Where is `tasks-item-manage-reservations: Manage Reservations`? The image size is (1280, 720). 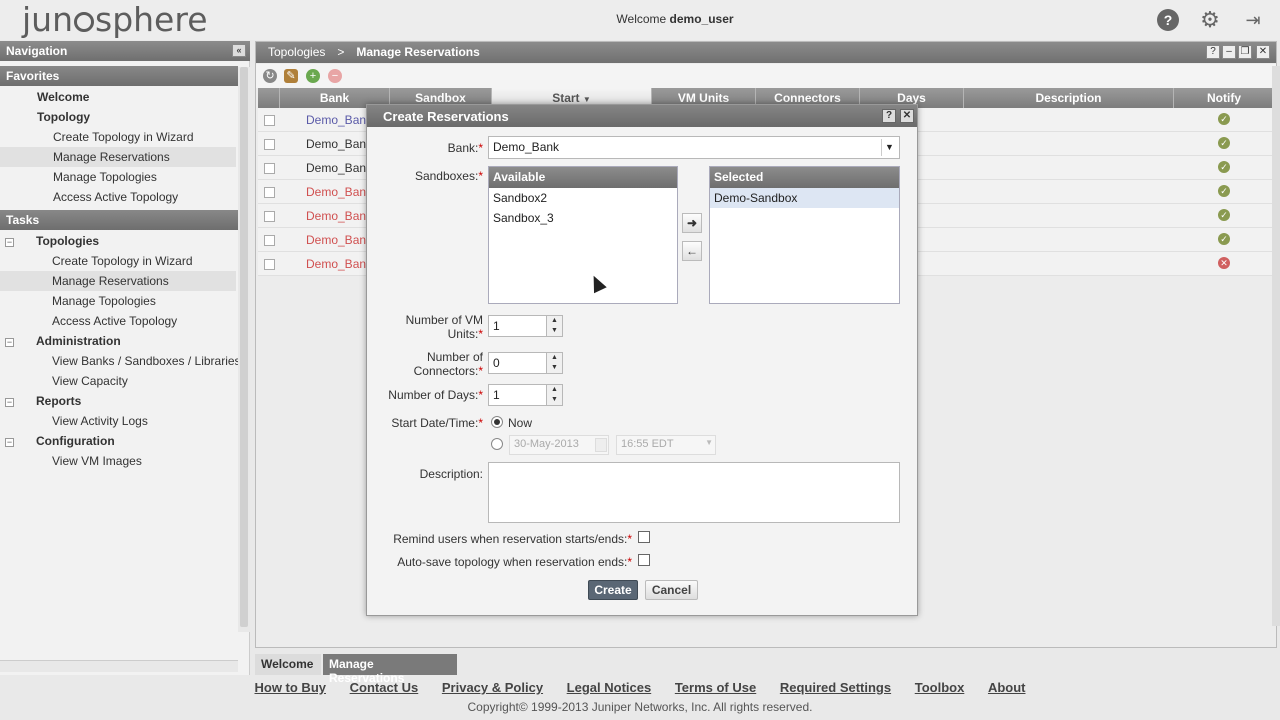 tasks-item-manage-reservations: Manage Reservations is located at coordinates (110, 281).